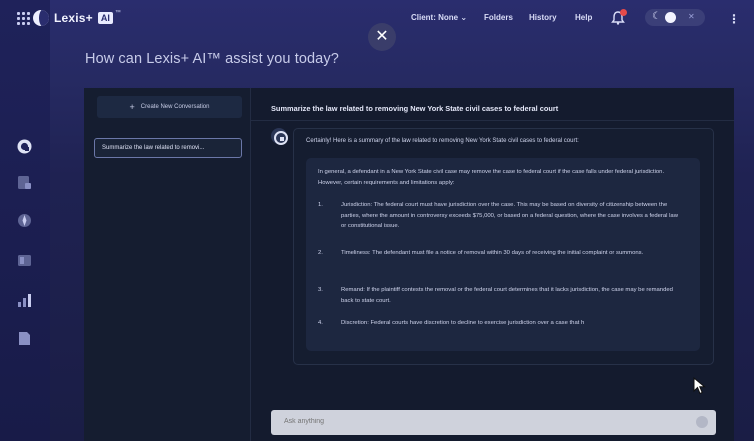  I want to click on file-icon, so click(24, 338).